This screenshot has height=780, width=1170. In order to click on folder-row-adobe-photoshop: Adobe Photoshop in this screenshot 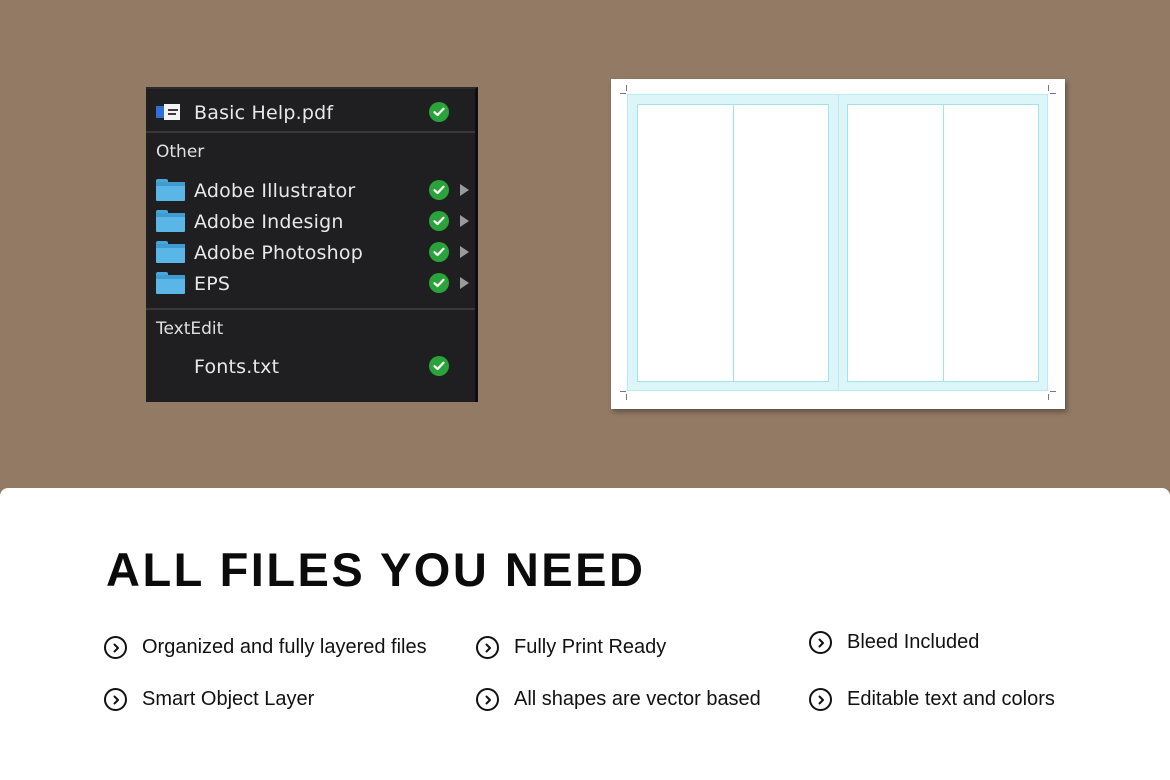, I will do `click(310, 252)`.